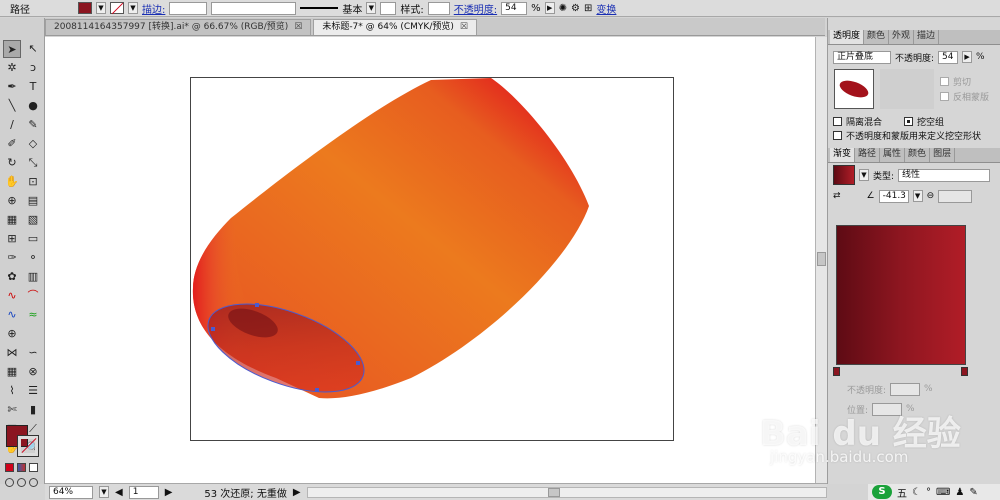  Describe the element at coordinates (9, 482) in the screenshot. I see `draw-normal-icon` at that location.